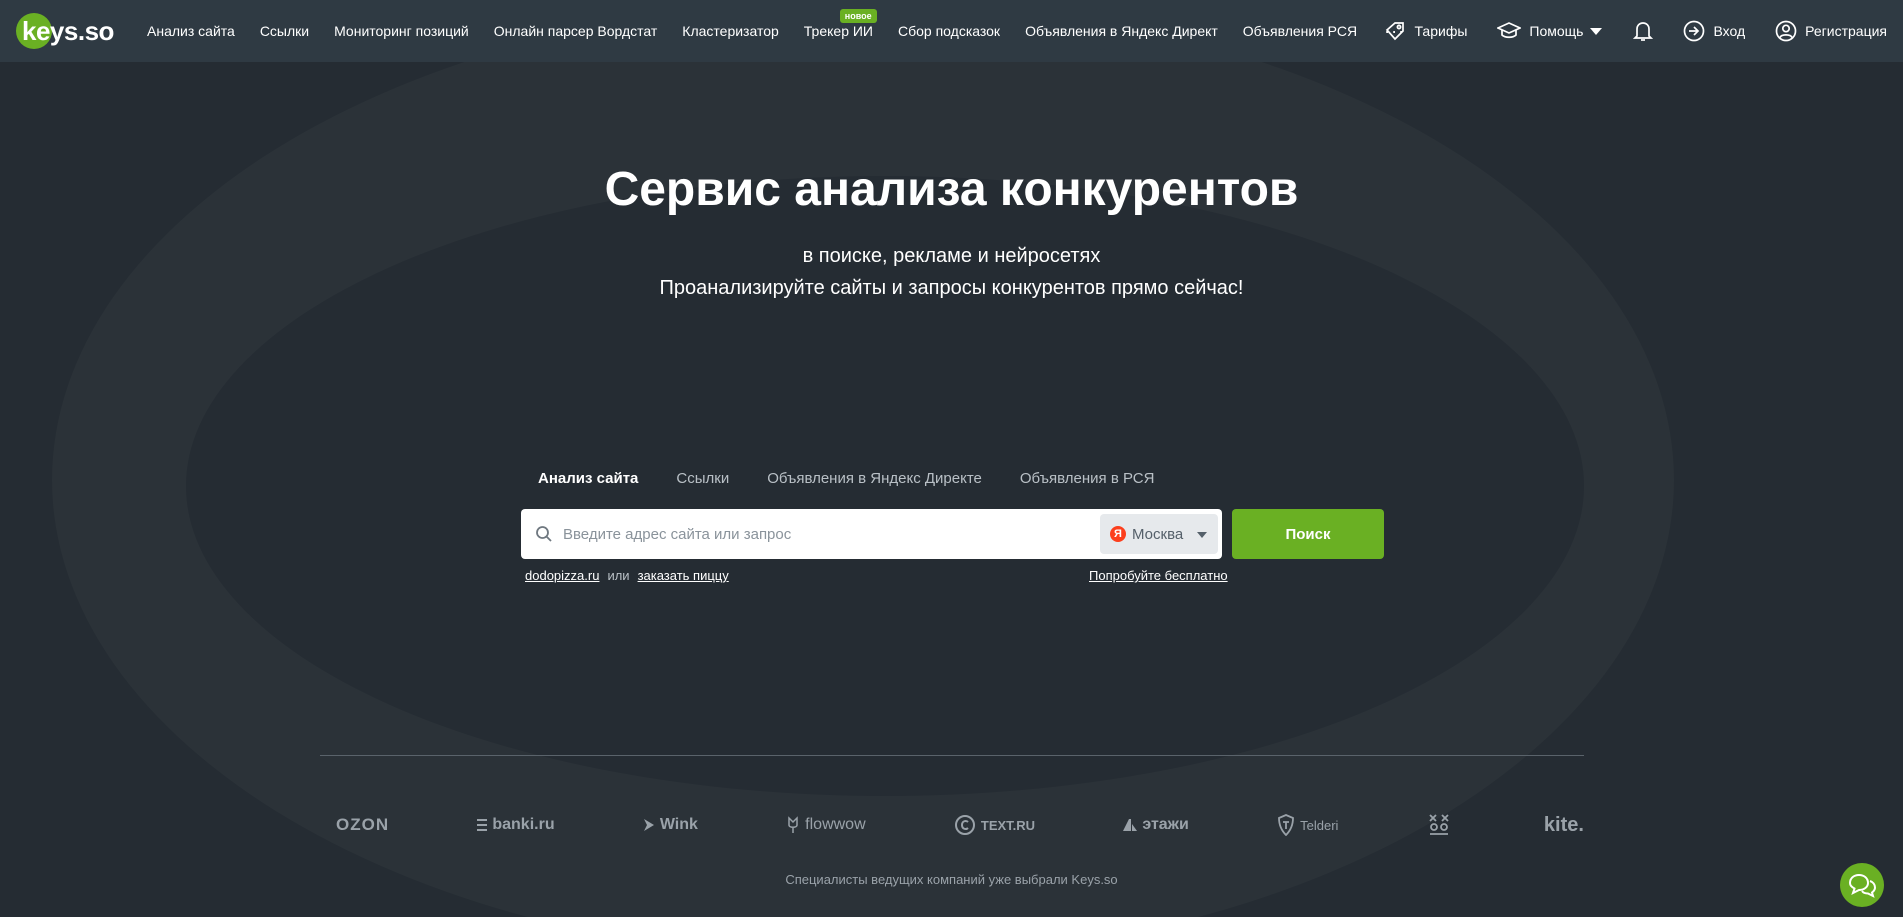  Describe the element at coordinates (618, 575) in the screenshot. I see `examples-or: или` at that location.